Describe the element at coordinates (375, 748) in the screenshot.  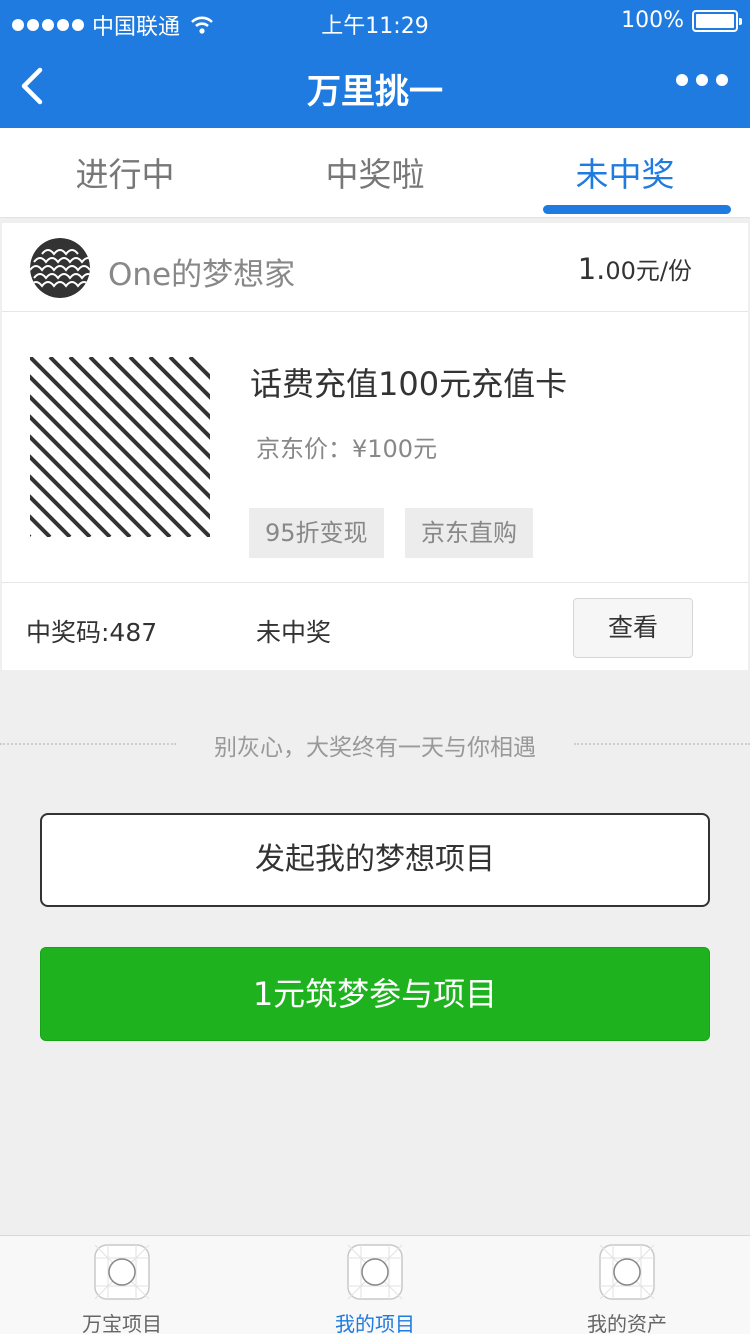
I see `encouragement-text: 别灰心，大奖终有一天与你相遇` at that location.